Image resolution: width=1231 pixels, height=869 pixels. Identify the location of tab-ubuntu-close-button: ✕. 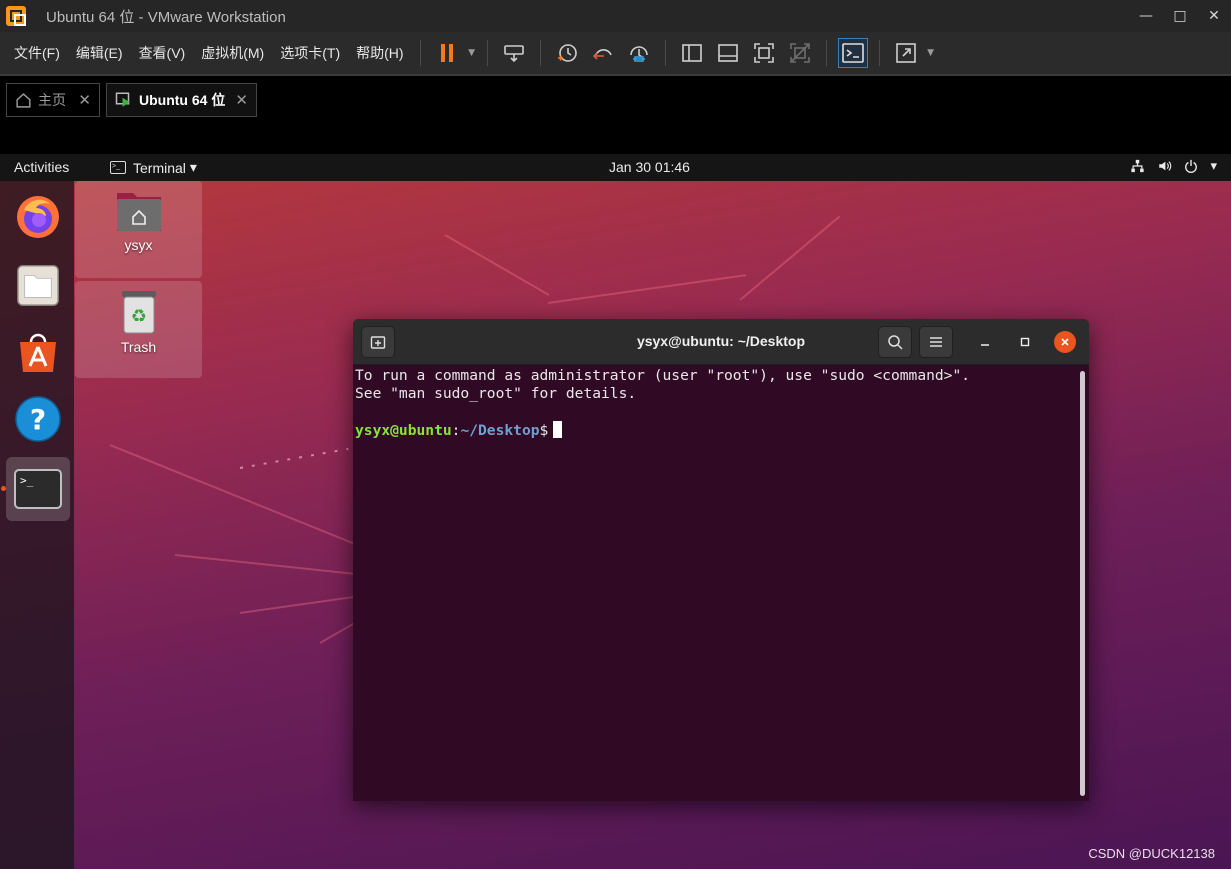
(241, 100).